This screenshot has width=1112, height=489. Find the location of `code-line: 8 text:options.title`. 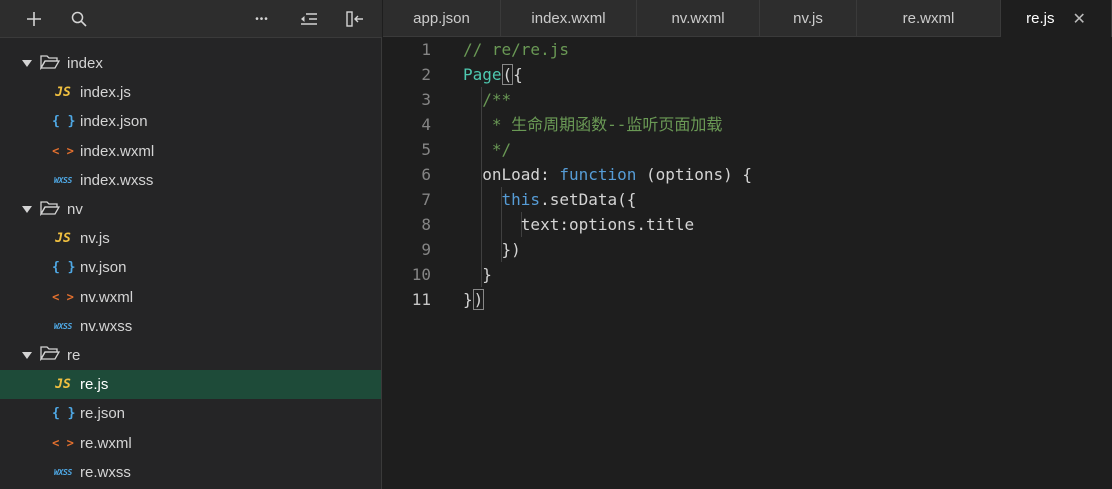

code-line: 8 text:options.title is located at coordinates (747, 224).